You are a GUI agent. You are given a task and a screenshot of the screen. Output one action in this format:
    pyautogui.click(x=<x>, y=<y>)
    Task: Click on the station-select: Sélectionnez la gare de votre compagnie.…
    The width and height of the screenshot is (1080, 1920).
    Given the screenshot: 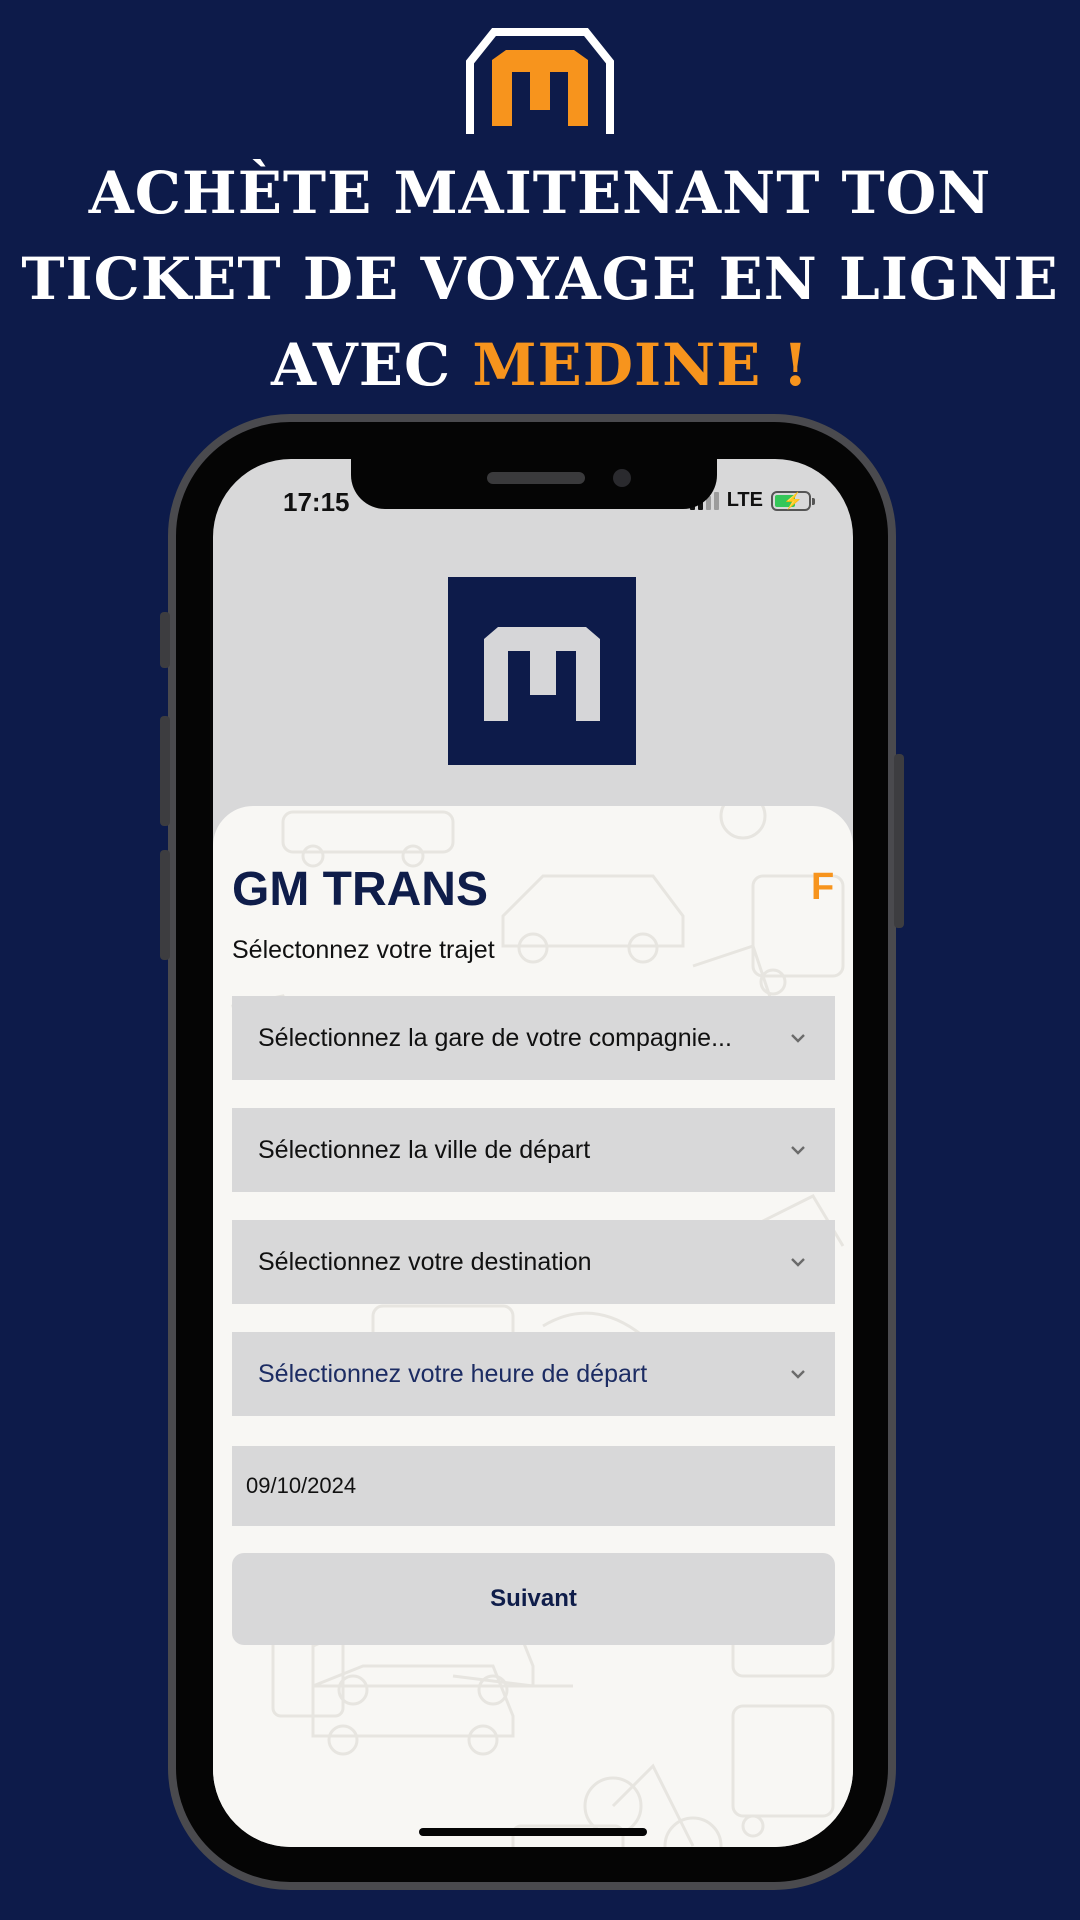 What is the action you would take?
    pyautogui.click(x=533, y=1038)
    